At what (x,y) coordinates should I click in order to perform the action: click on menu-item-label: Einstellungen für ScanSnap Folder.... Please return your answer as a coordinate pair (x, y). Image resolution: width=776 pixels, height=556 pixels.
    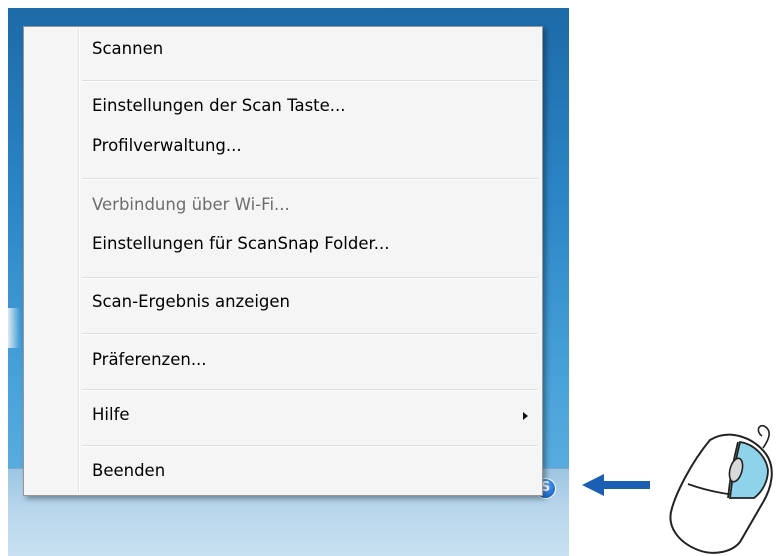
    Looking at the image, I should click on (241, 243).